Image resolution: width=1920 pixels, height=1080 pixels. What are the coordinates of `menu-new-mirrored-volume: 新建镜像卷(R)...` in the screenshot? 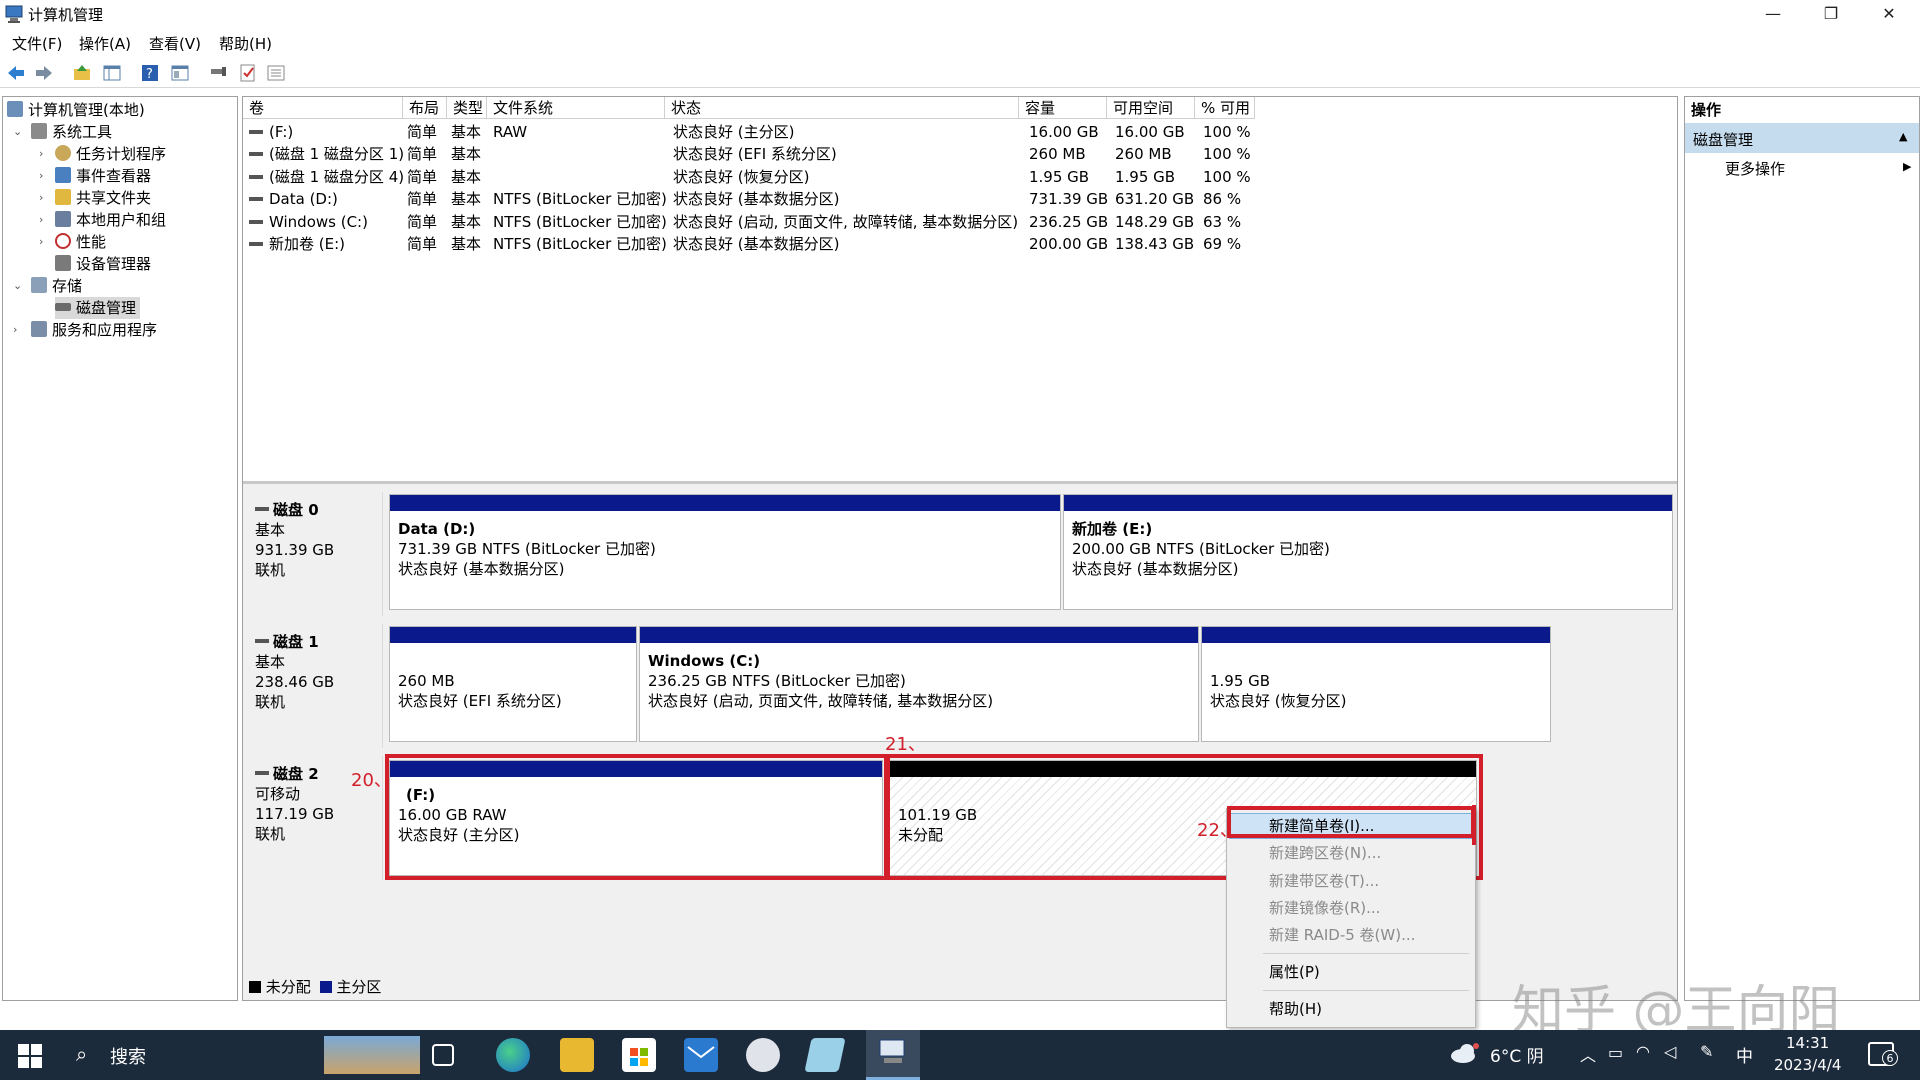 It's located at (1324, 908).